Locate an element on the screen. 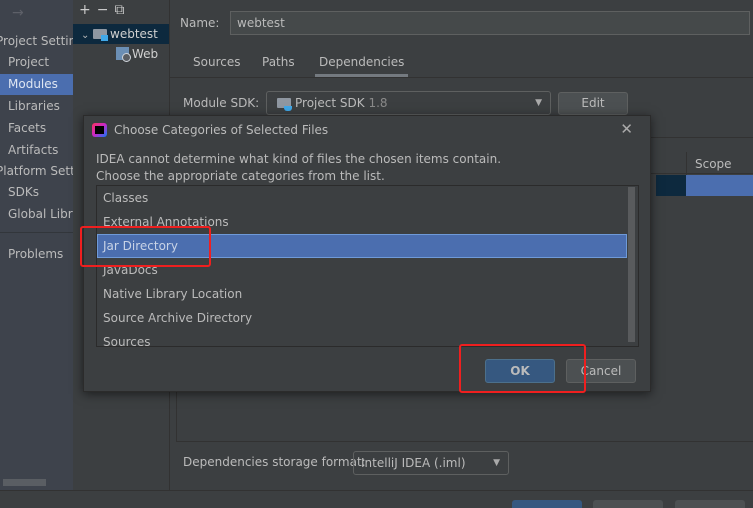 This screenshot has height=508, width=753. module-tabs: Sources Paths Dependencies is located at coordinates (461, 64).